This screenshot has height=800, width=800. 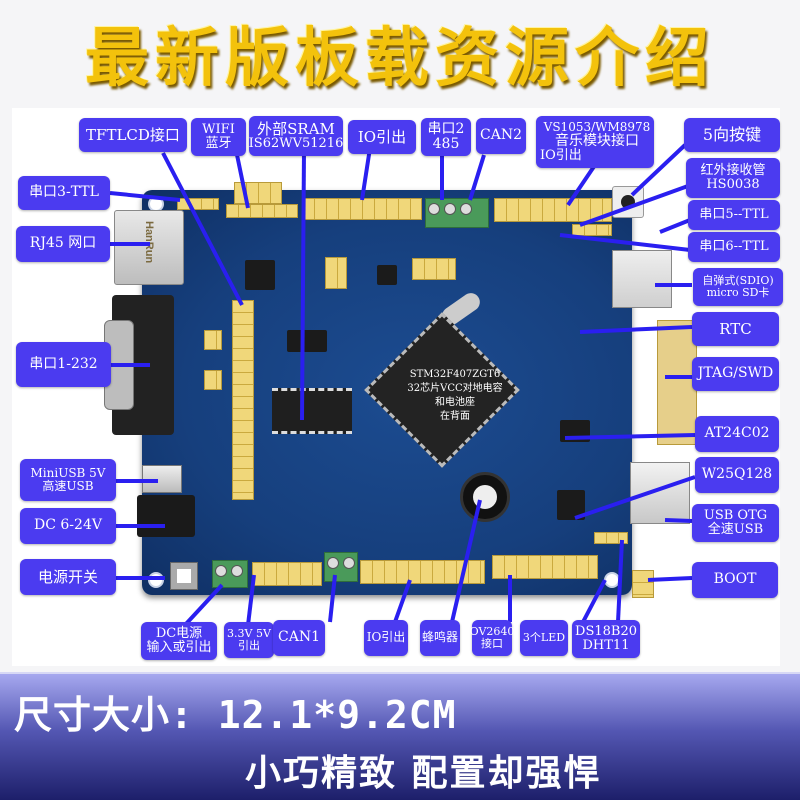 I want to click on label-eeprom: AT24C02, so click(x=737, y=434).